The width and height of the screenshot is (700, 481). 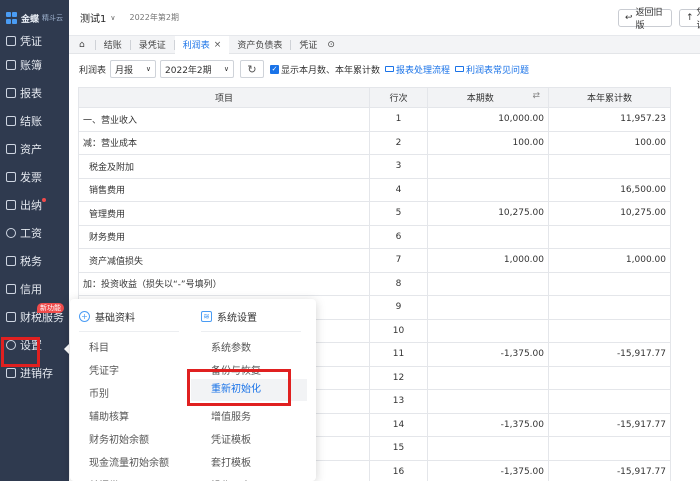 I want to click on period-select: 2022年2期 ∨, so click(x=197, y=69).